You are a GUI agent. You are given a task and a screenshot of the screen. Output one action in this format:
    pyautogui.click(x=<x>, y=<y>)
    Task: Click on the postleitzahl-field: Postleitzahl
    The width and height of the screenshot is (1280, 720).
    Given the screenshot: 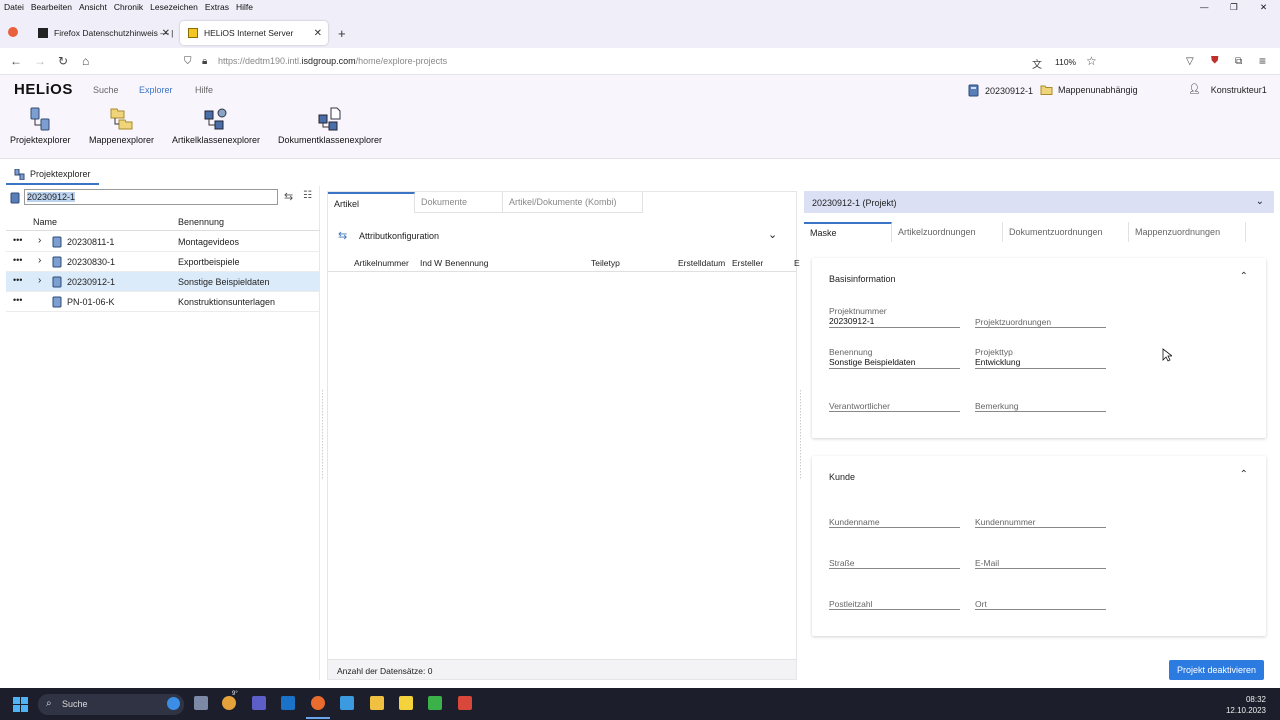 What is the action you would take?
    pyautogui.click(x=894, y=604)
    